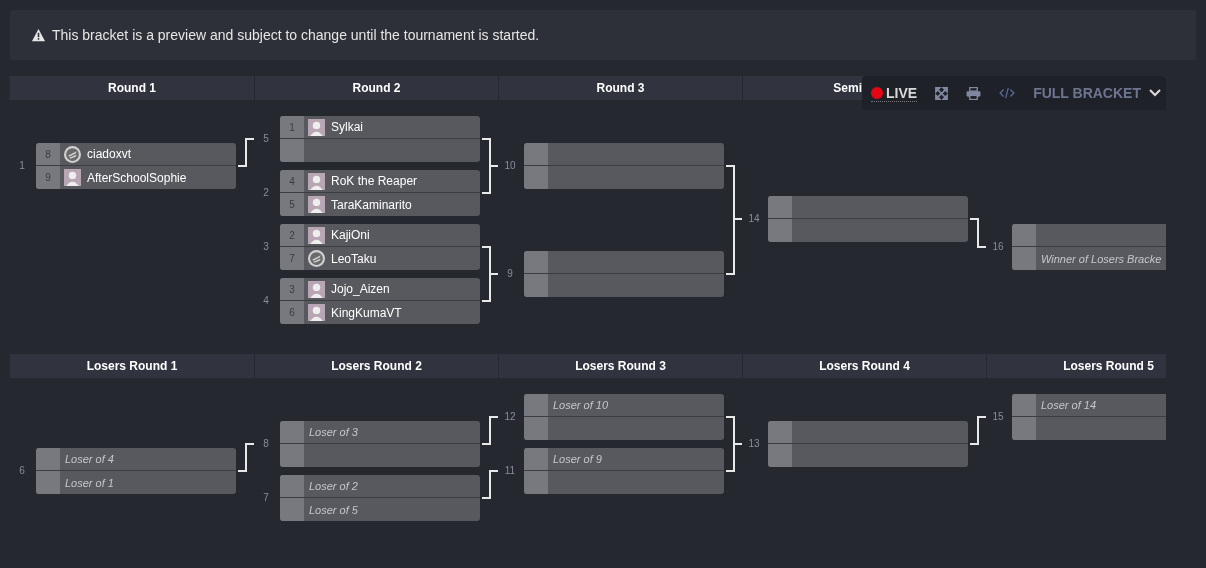 Image resolution: width=1206 pixels, height=568 pixels. Describe the element at coordinates (1097, 93) in the screenshot. I see `full-bracket-dropdown: FULL BRACKET` at that location.